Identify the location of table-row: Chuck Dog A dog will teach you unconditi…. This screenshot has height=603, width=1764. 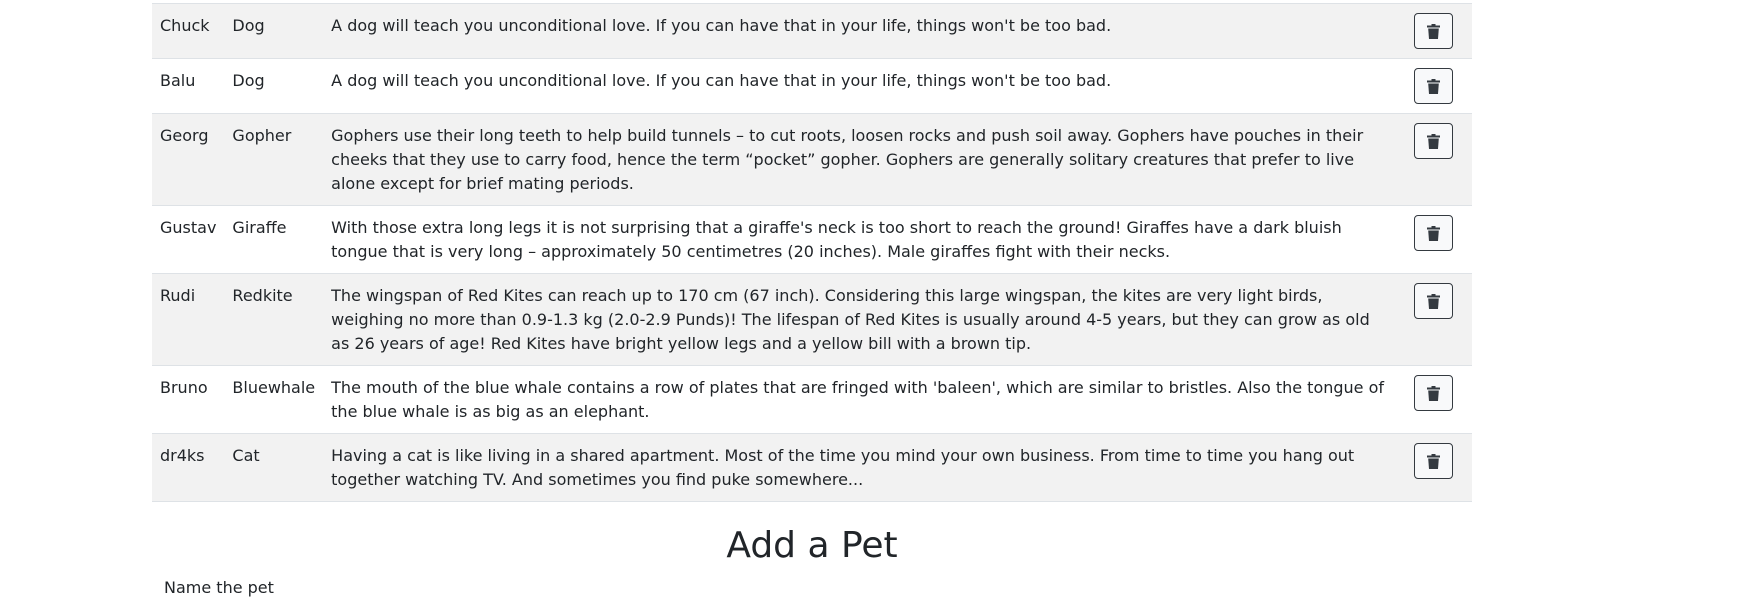
(812, 31).